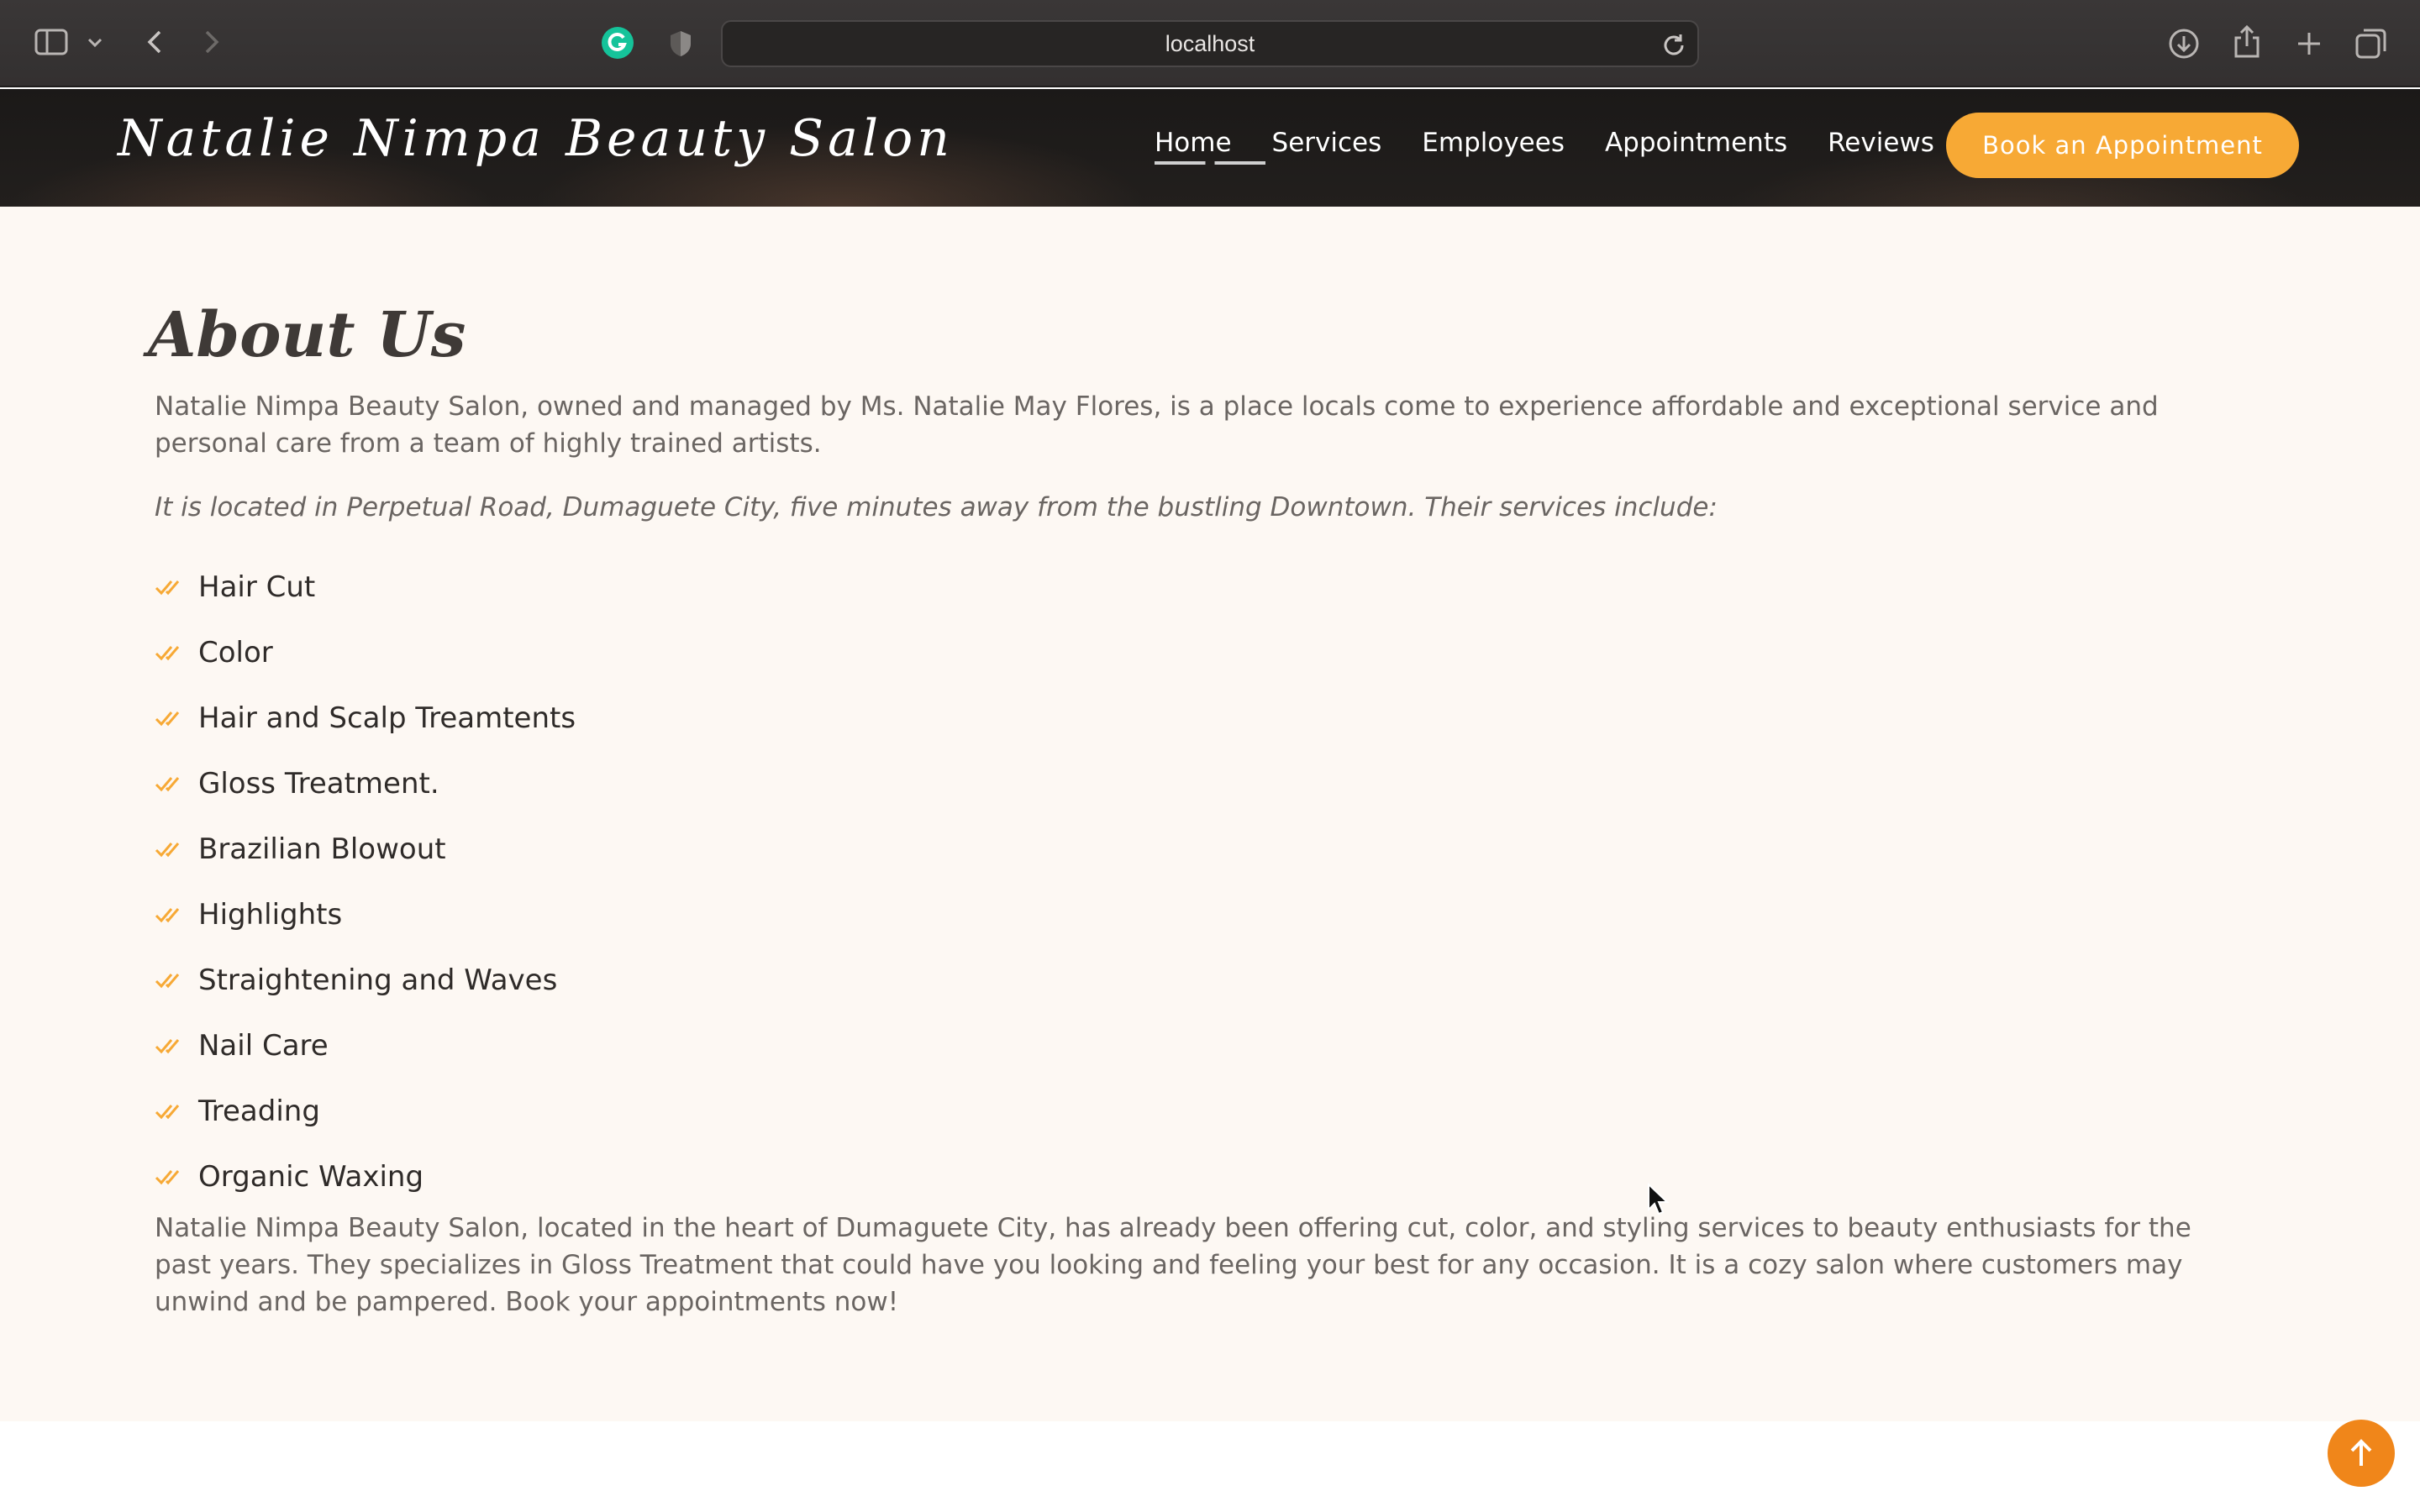 The image size is (2420, 1512). What do you see at coordinates (318, 784) in the screenshot?
I see `service-label: Gloss Treatment.` at bounding box center [318, 784].